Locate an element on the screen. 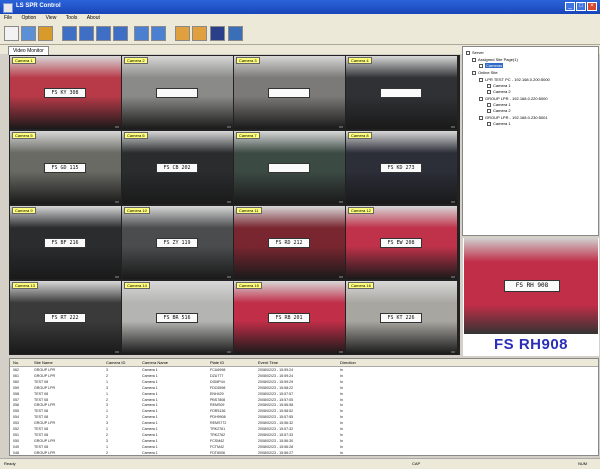  tree-assigned-site: Assigned Site Page(1) is located at coordinates (495, 59).